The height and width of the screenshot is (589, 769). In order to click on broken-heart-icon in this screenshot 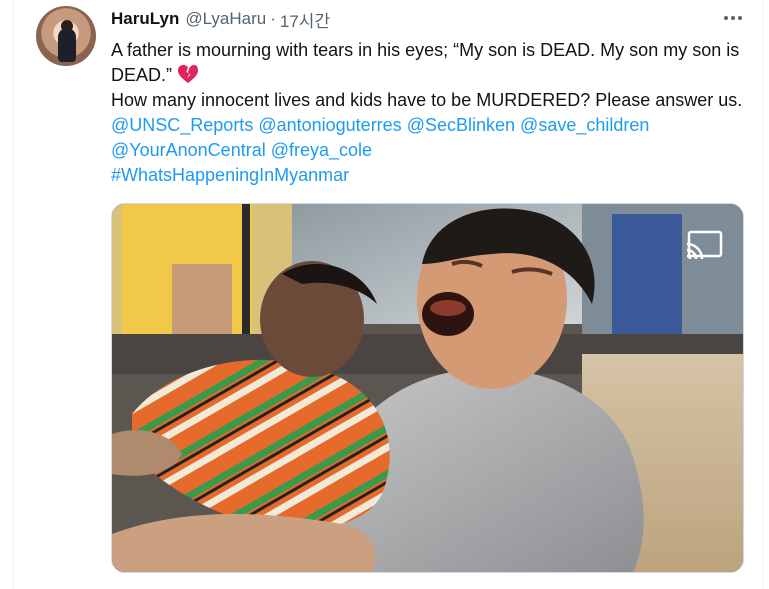, I will do `click(188, 74)`.